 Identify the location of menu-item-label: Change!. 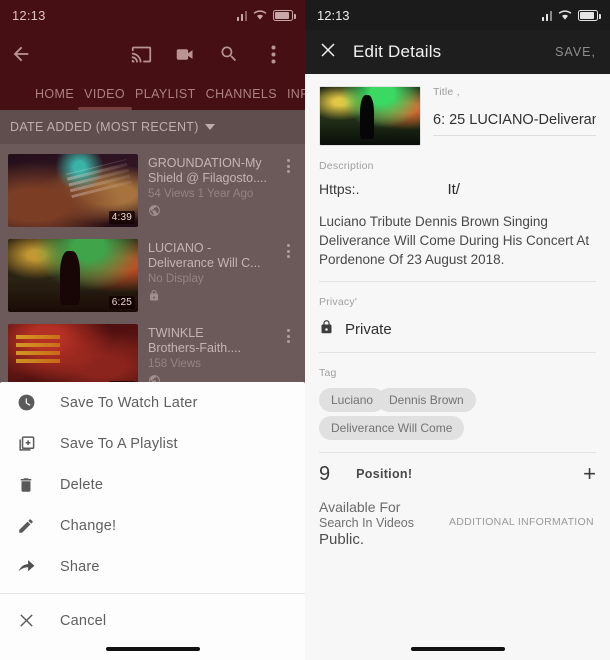
(88, 525).